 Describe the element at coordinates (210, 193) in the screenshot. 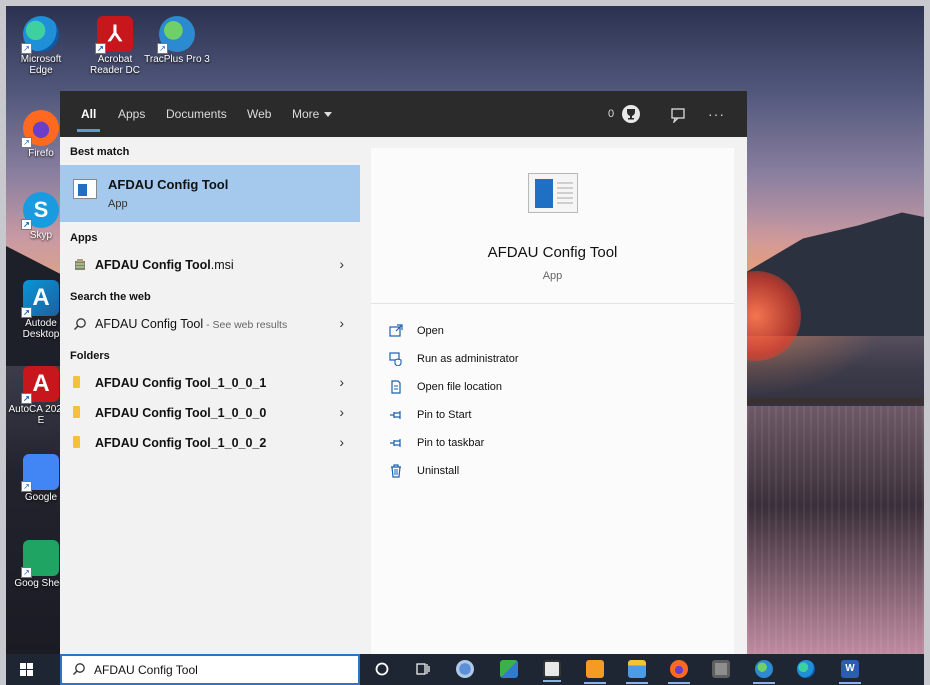

I see `best-match-result: AFDAU Config Tool App` at that location.